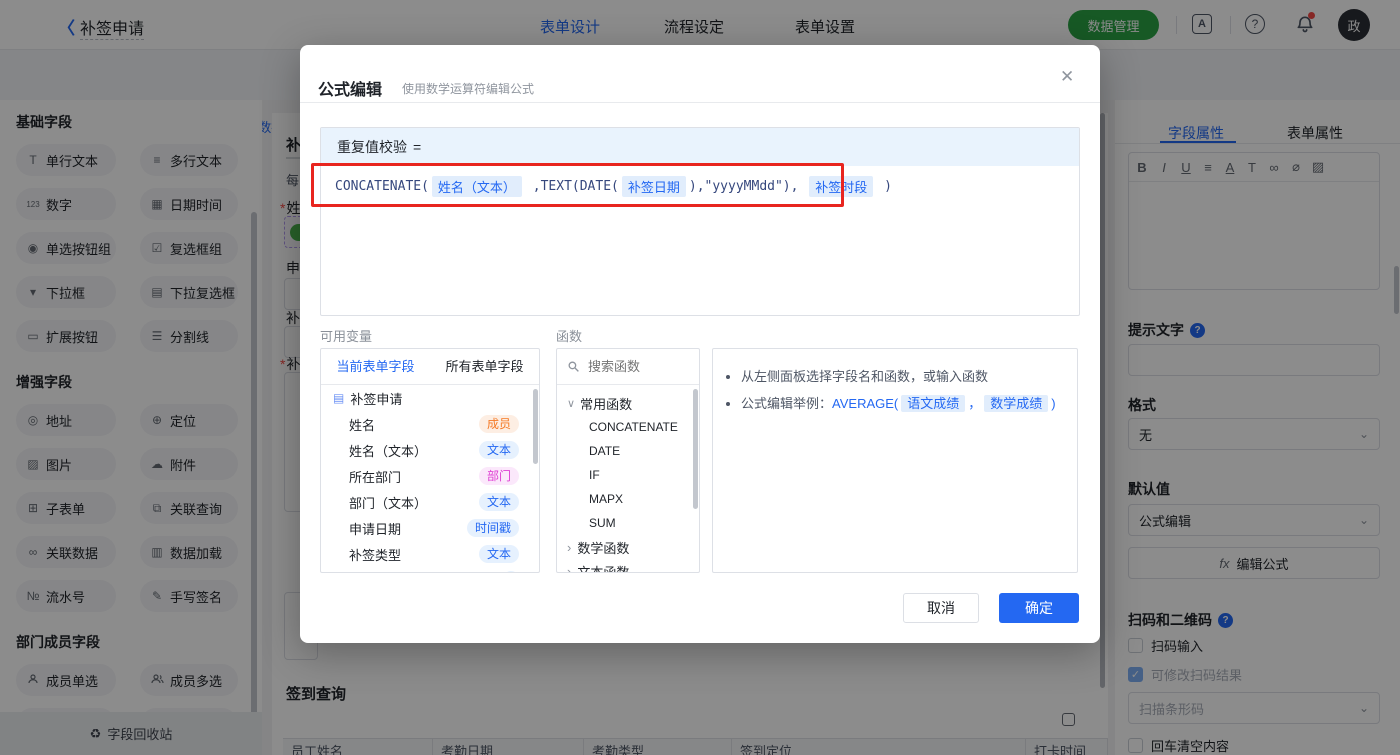 Image resolution: width=1400 pixels, height=755 pixels. I want to click on function-group-math: 数学函数, so click(633, 547).